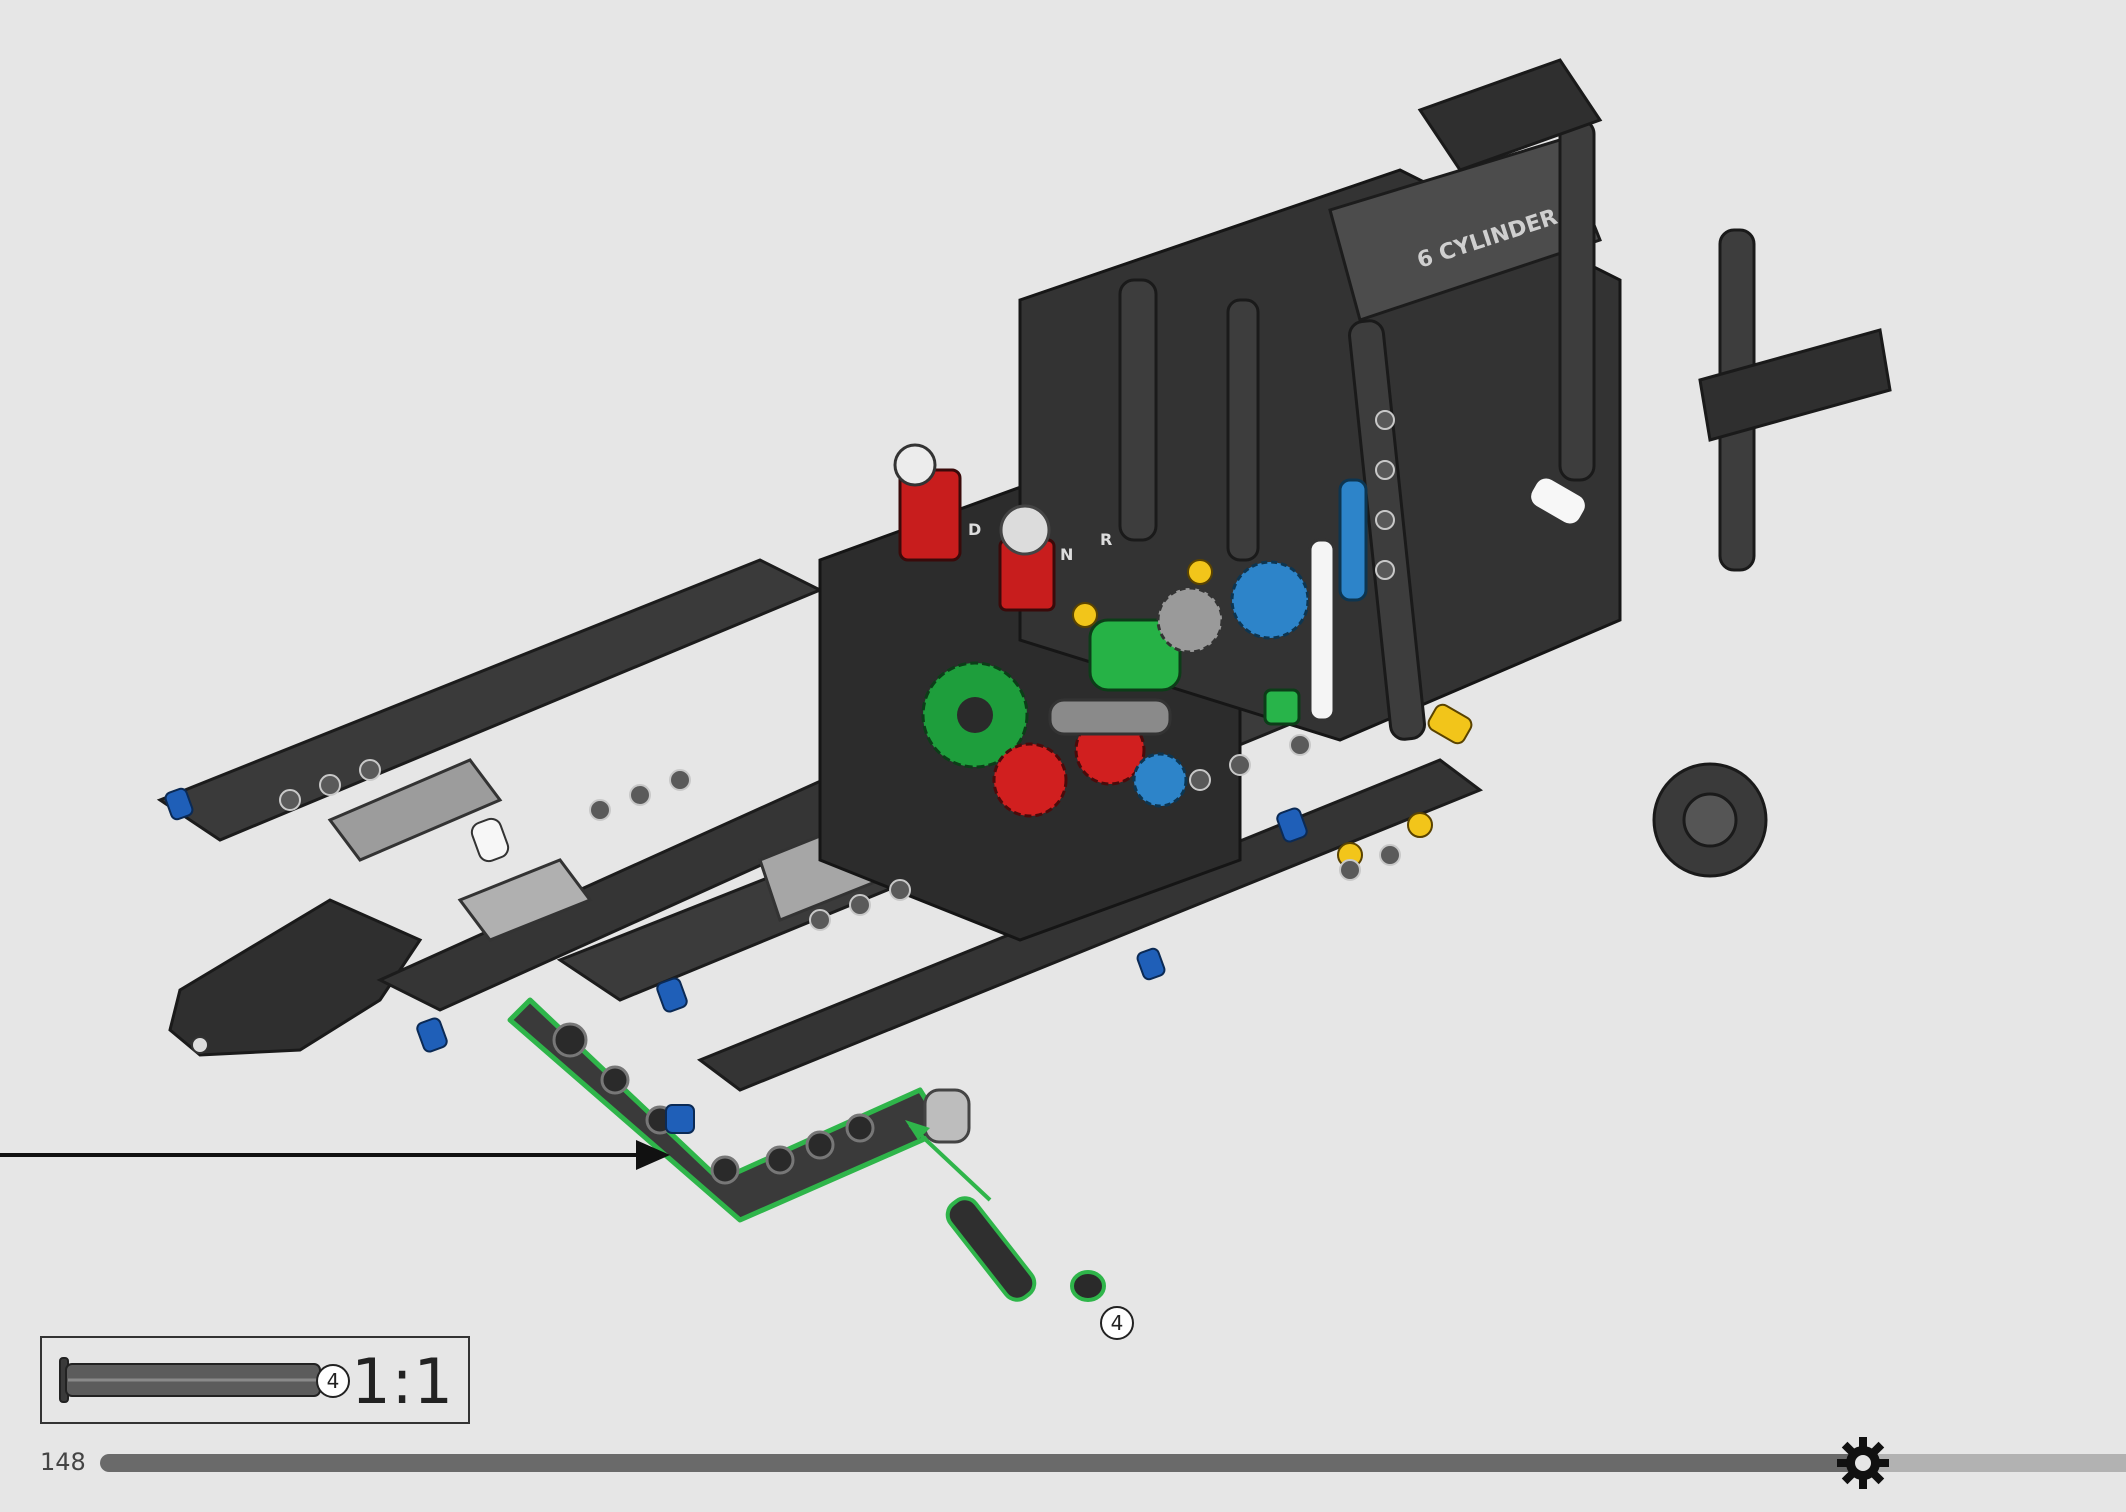 The width and height of the screenshot is (2126, 1512). I want to click on selector-label-r: R, so click(1106, 539).